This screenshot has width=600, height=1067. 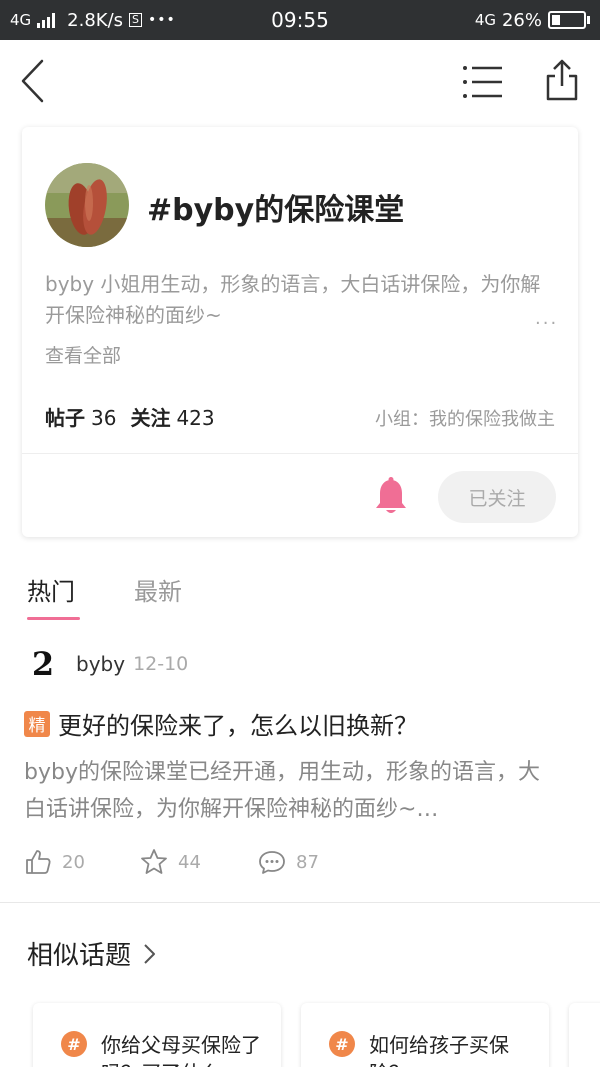 I want to click on comment-icon, so click(x=272, y=862).